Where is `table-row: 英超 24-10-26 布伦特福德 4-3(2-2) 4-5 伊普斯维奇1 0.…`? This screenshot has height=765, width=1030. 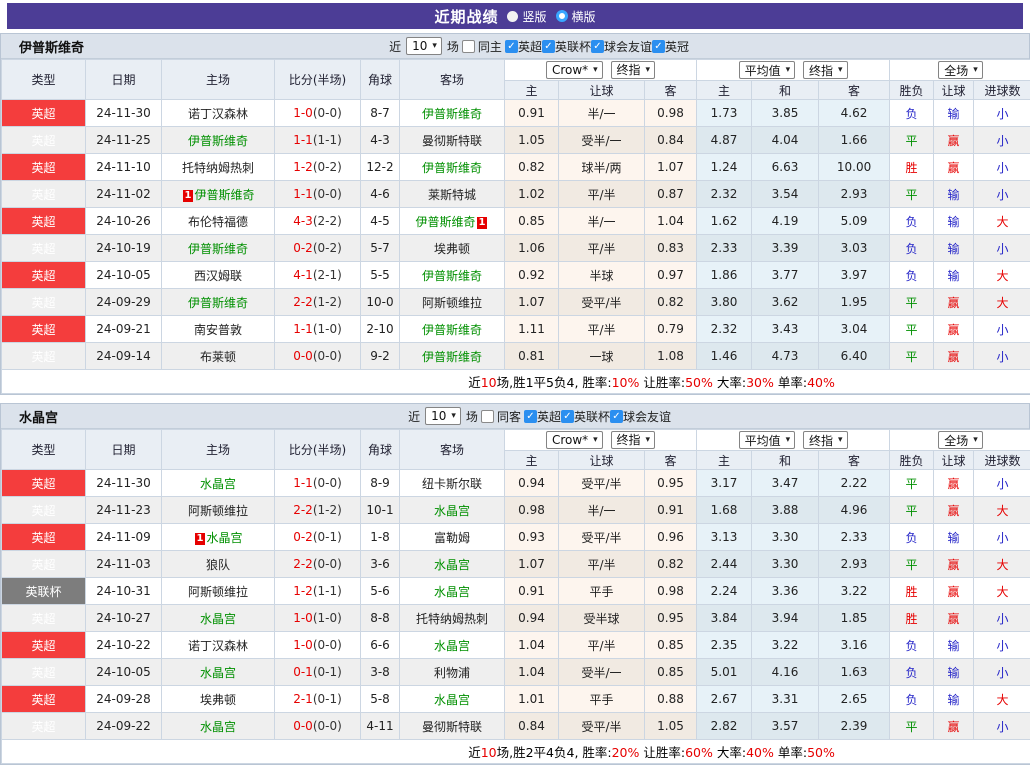 table-row: 英超 24-10-26 布伦特福德 4-3(2-2) 4-5 伊普斯维奇1 0.… is located at coordinates (516, 221).